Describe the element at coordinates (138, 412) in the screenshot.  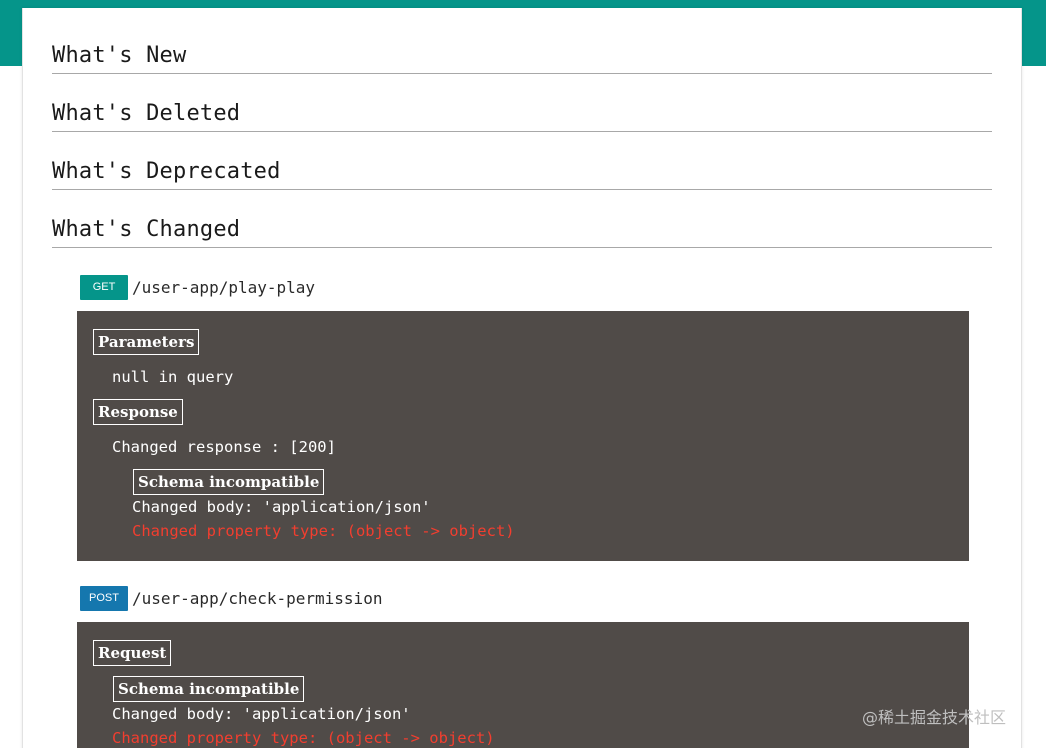
I see `response-label: Response` at that location.